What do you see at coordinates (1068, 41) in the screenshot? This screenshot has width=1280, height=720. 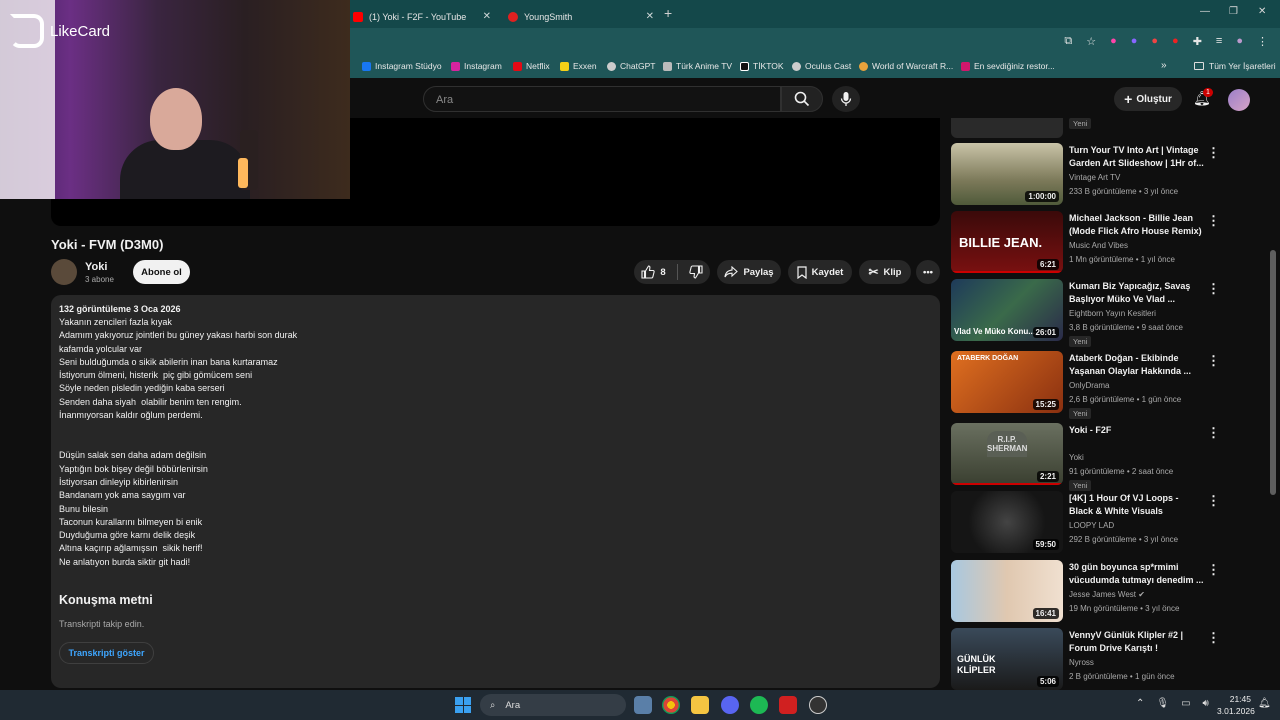 I see `install-icon: ⧉` at bounding box center [1068, 41].